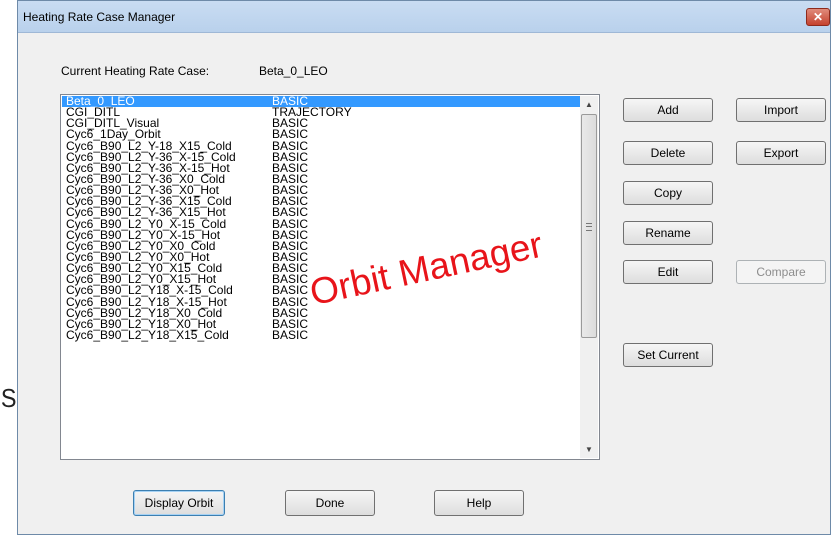  I want to click on case-type: BASIC, so click(290, 334).